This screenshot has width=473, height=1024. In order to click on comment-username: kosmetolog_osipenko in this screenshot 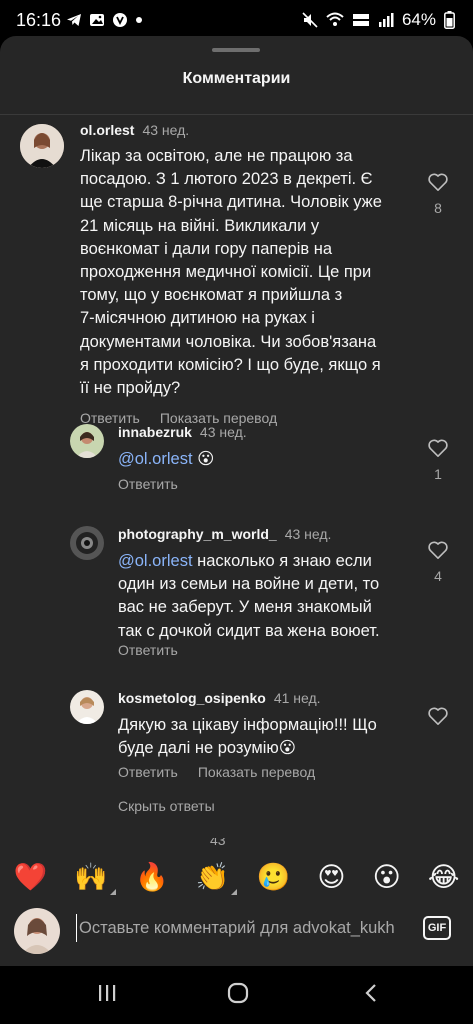, I will do `click(192, 698)`.